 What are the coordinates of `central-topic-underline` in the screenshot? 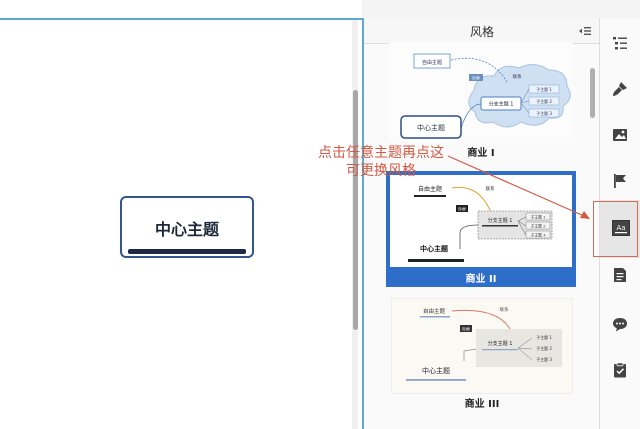 It's located at (187, 251).